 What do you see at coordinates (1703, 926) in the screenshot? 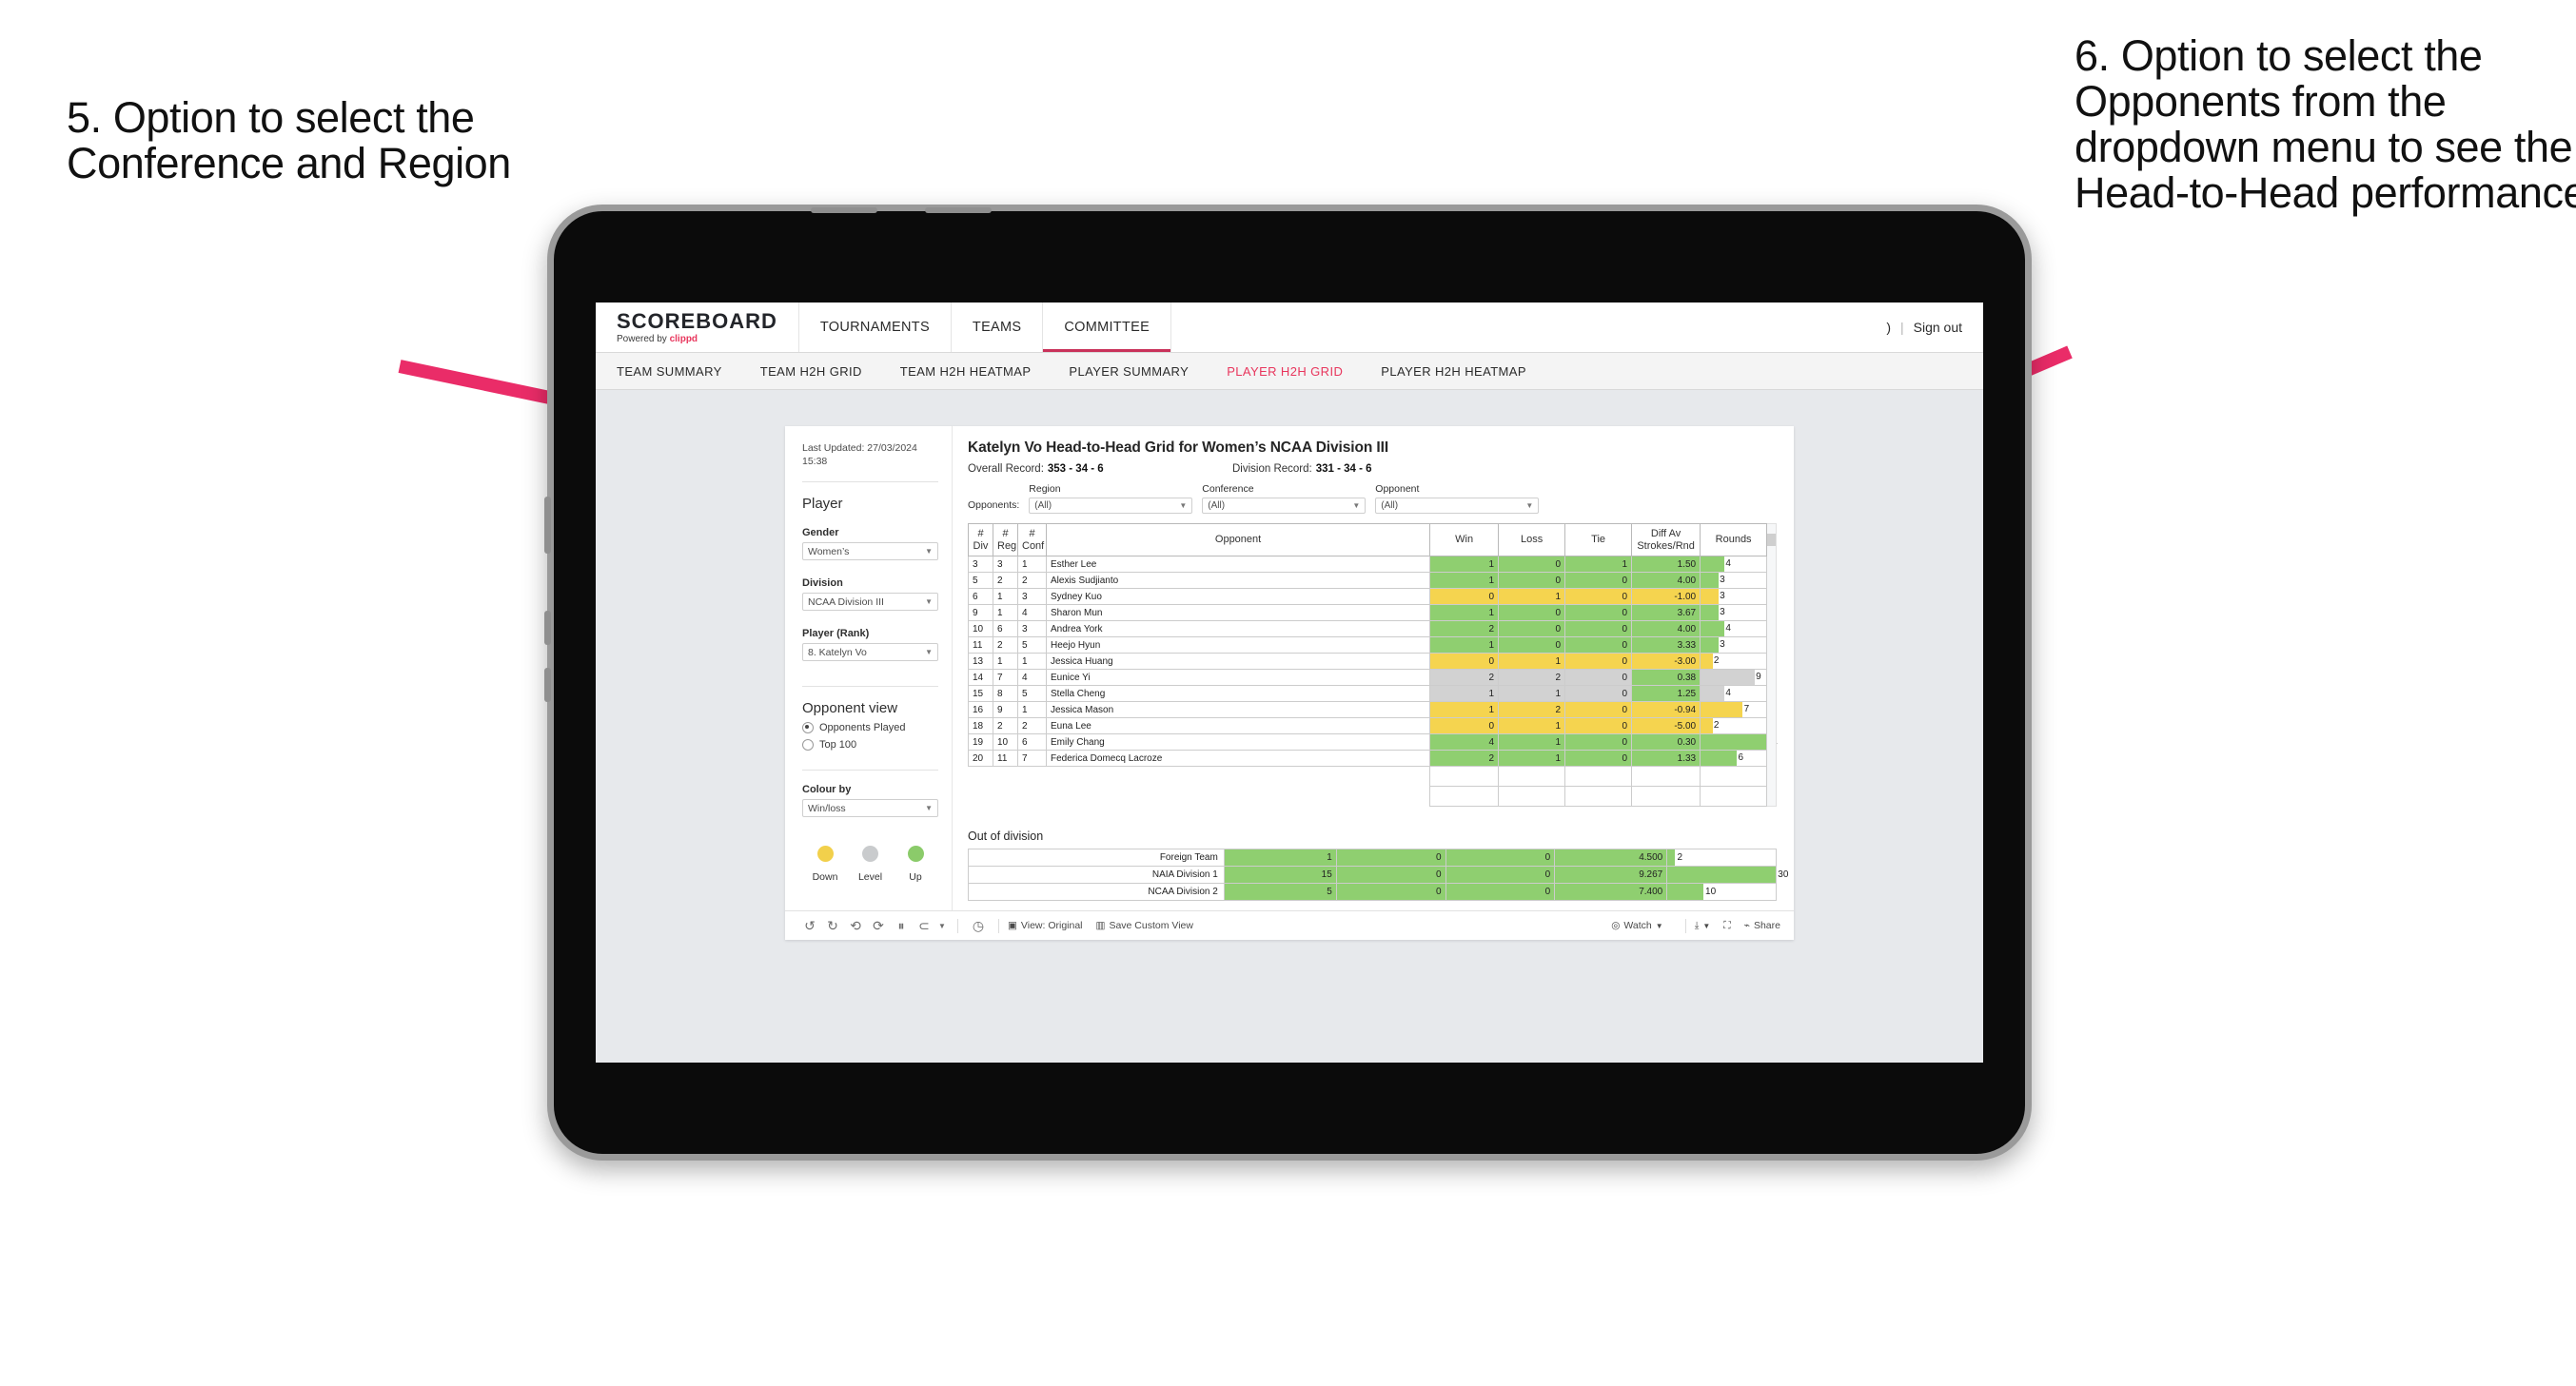
I see `download-button: ⤓ ▼` at bounding box center [1703, 926].